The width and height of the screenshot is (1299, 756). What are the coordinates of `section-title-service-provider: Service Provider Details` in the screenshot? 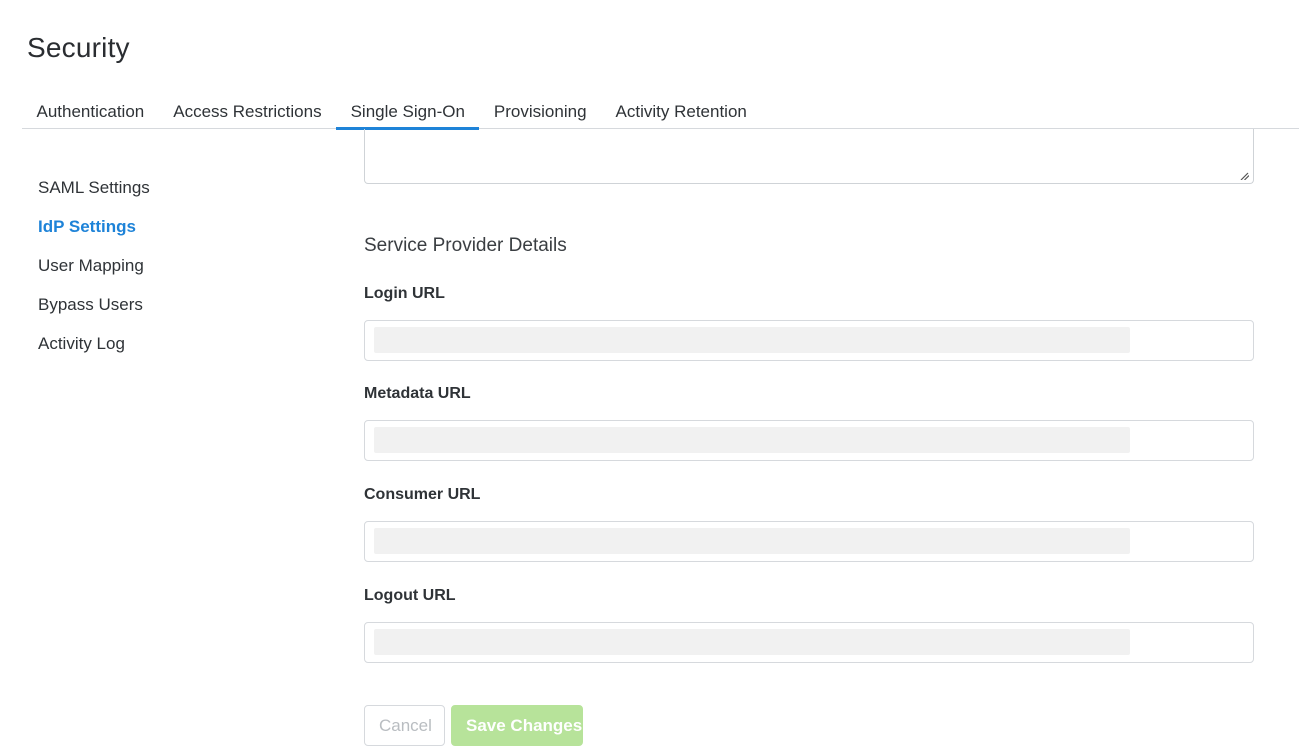 It's located at (465, 245).